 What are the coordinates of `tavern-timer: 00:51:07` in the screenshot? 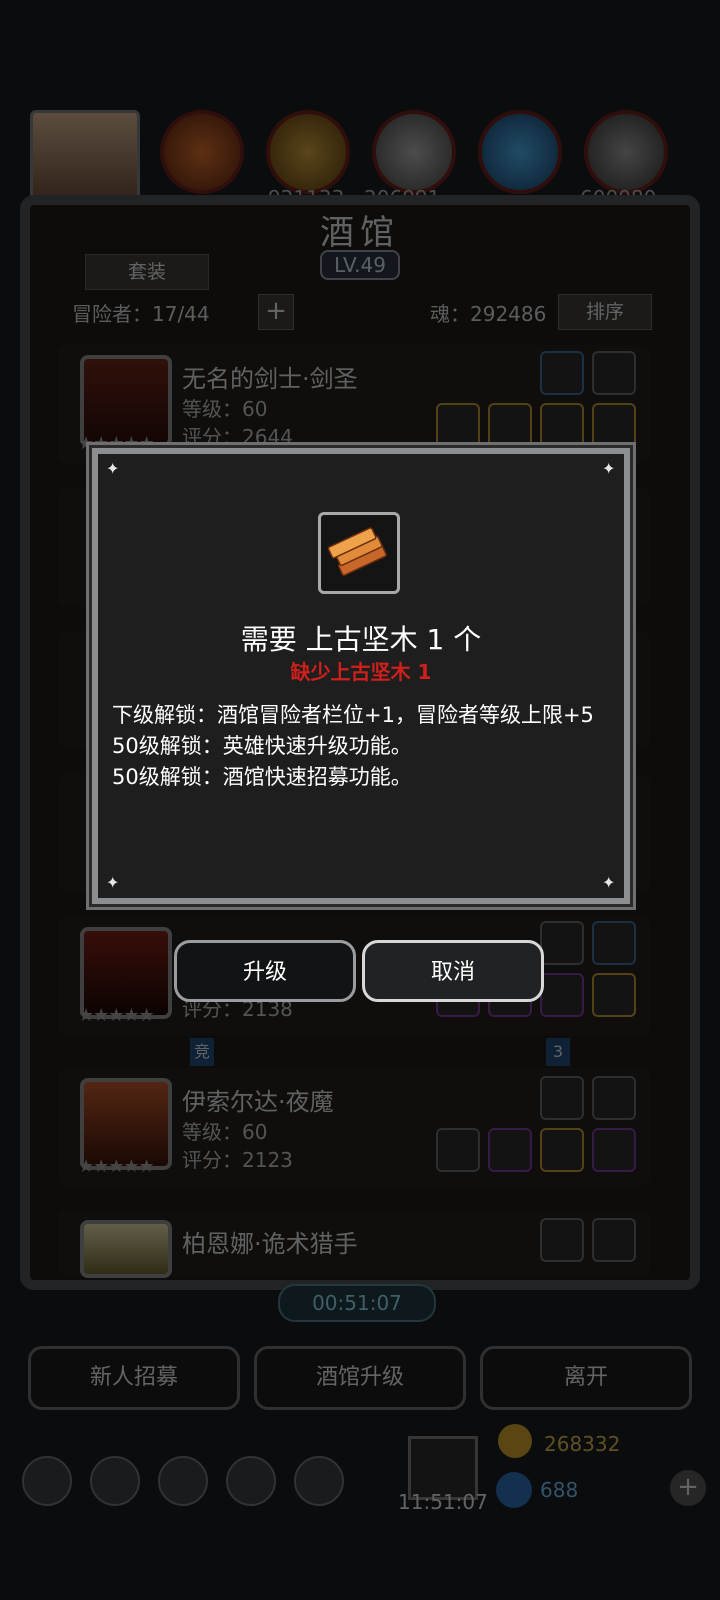 It's located at (357, 1303).